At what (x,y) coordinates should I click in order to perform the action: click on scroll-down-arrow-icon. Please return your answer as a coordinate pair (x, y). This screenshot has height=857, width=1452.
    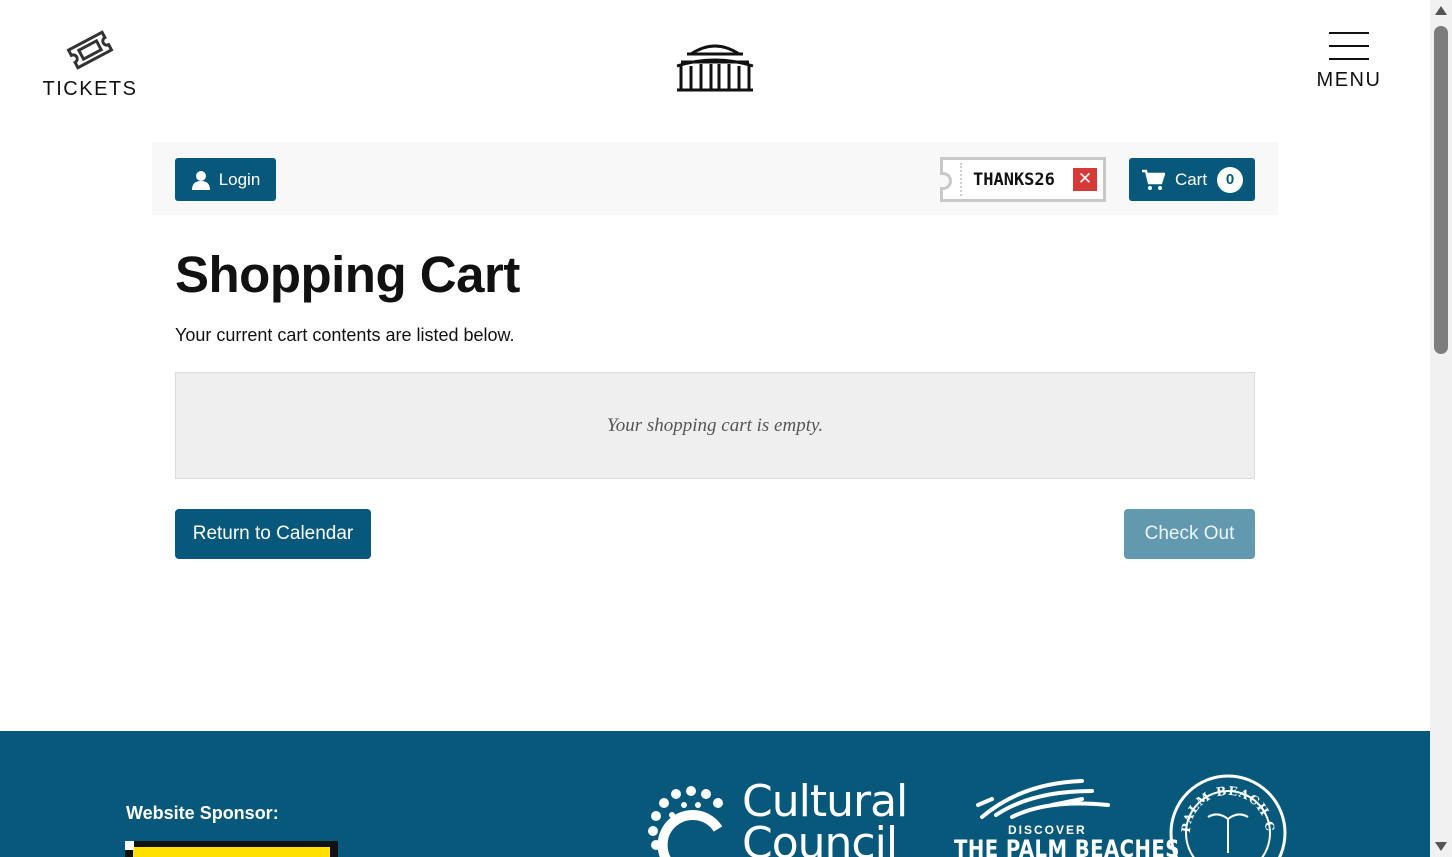
    Looking at the image, I should click on (1441, 846).